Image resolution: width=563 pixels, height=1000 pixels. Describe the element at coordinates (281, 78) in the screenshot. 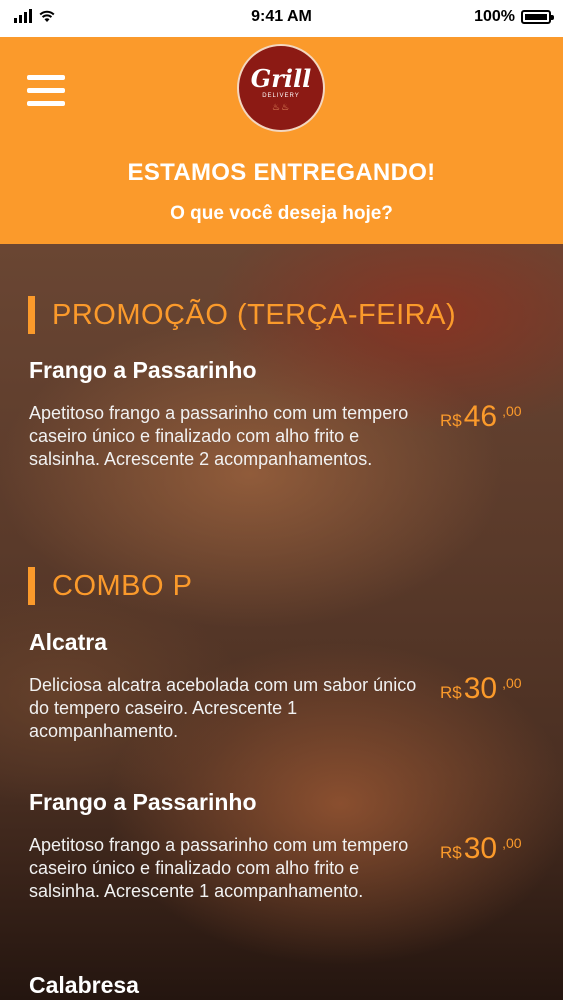

I see `logo-word: Grill` at that location.